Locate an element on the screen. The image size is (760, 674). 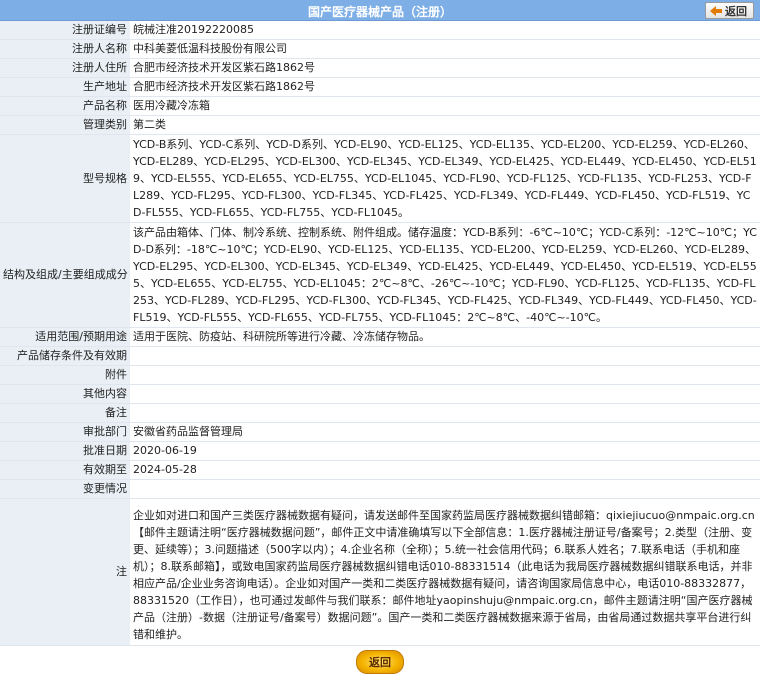
table-row: 变更情况 is located at coordinates (380, 489).